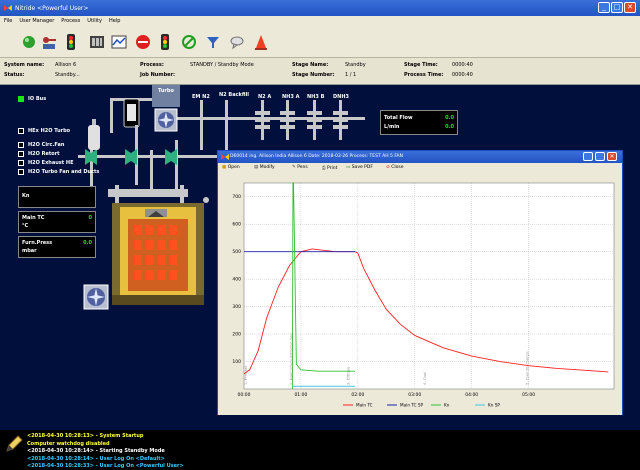 The width and height of the screenshot is (640, 470). What do you see at coordinates (264, 167) in the screenshot?
I see `trend-modify-button: ▤ Modify` at bounding box center [264, 167].